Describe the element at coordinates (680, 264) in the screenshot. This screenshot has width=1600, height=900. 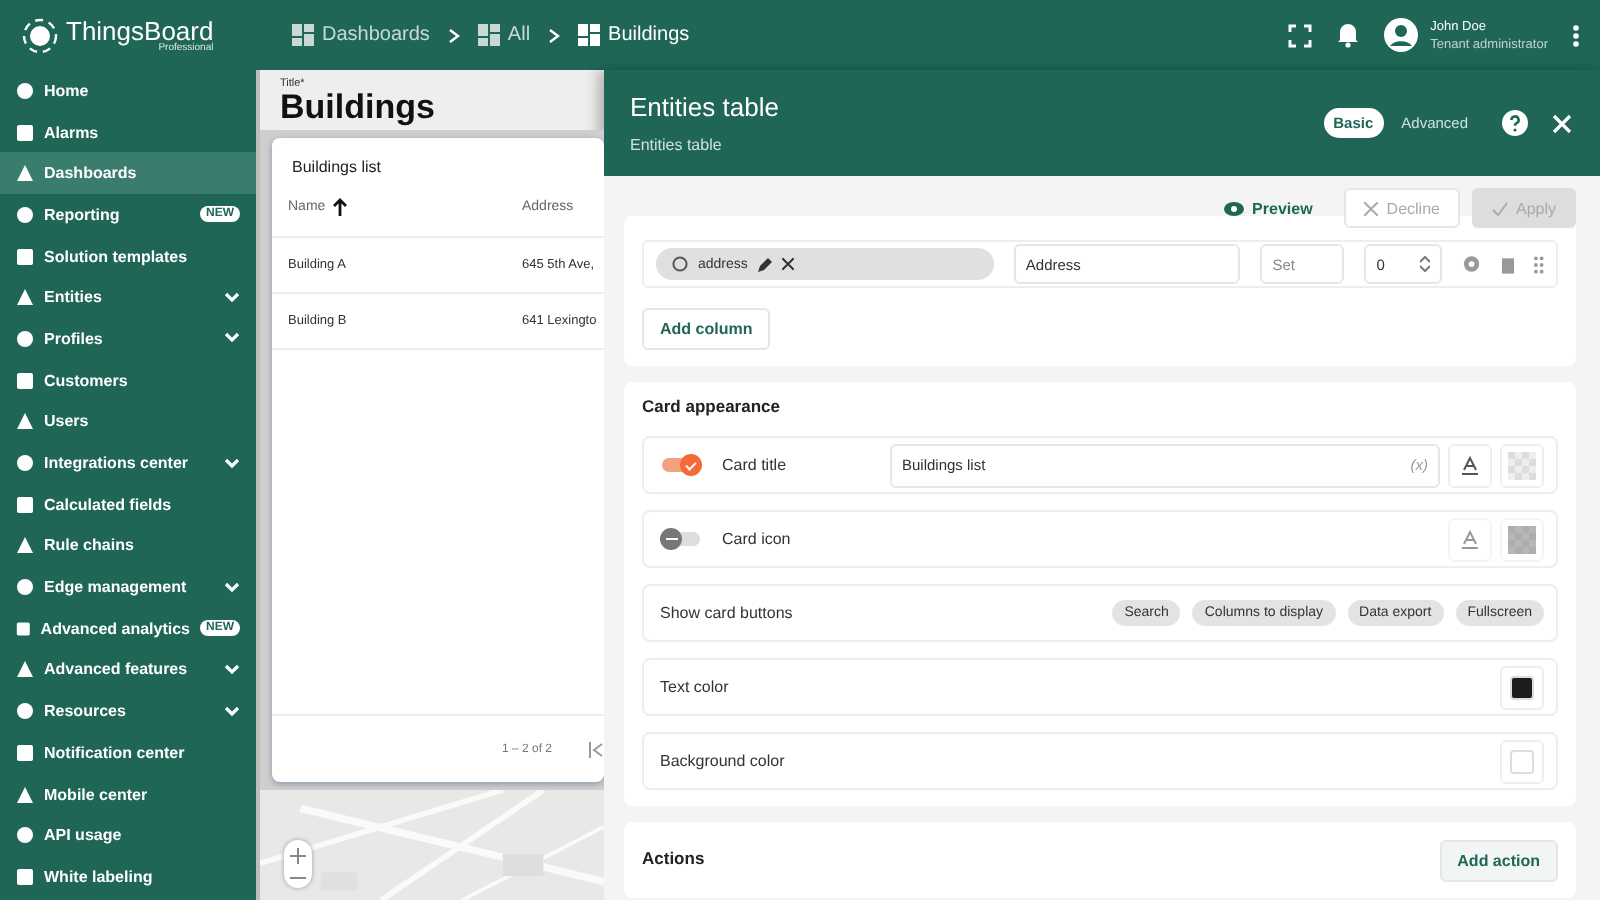
I see `key-type-icon` at that location.